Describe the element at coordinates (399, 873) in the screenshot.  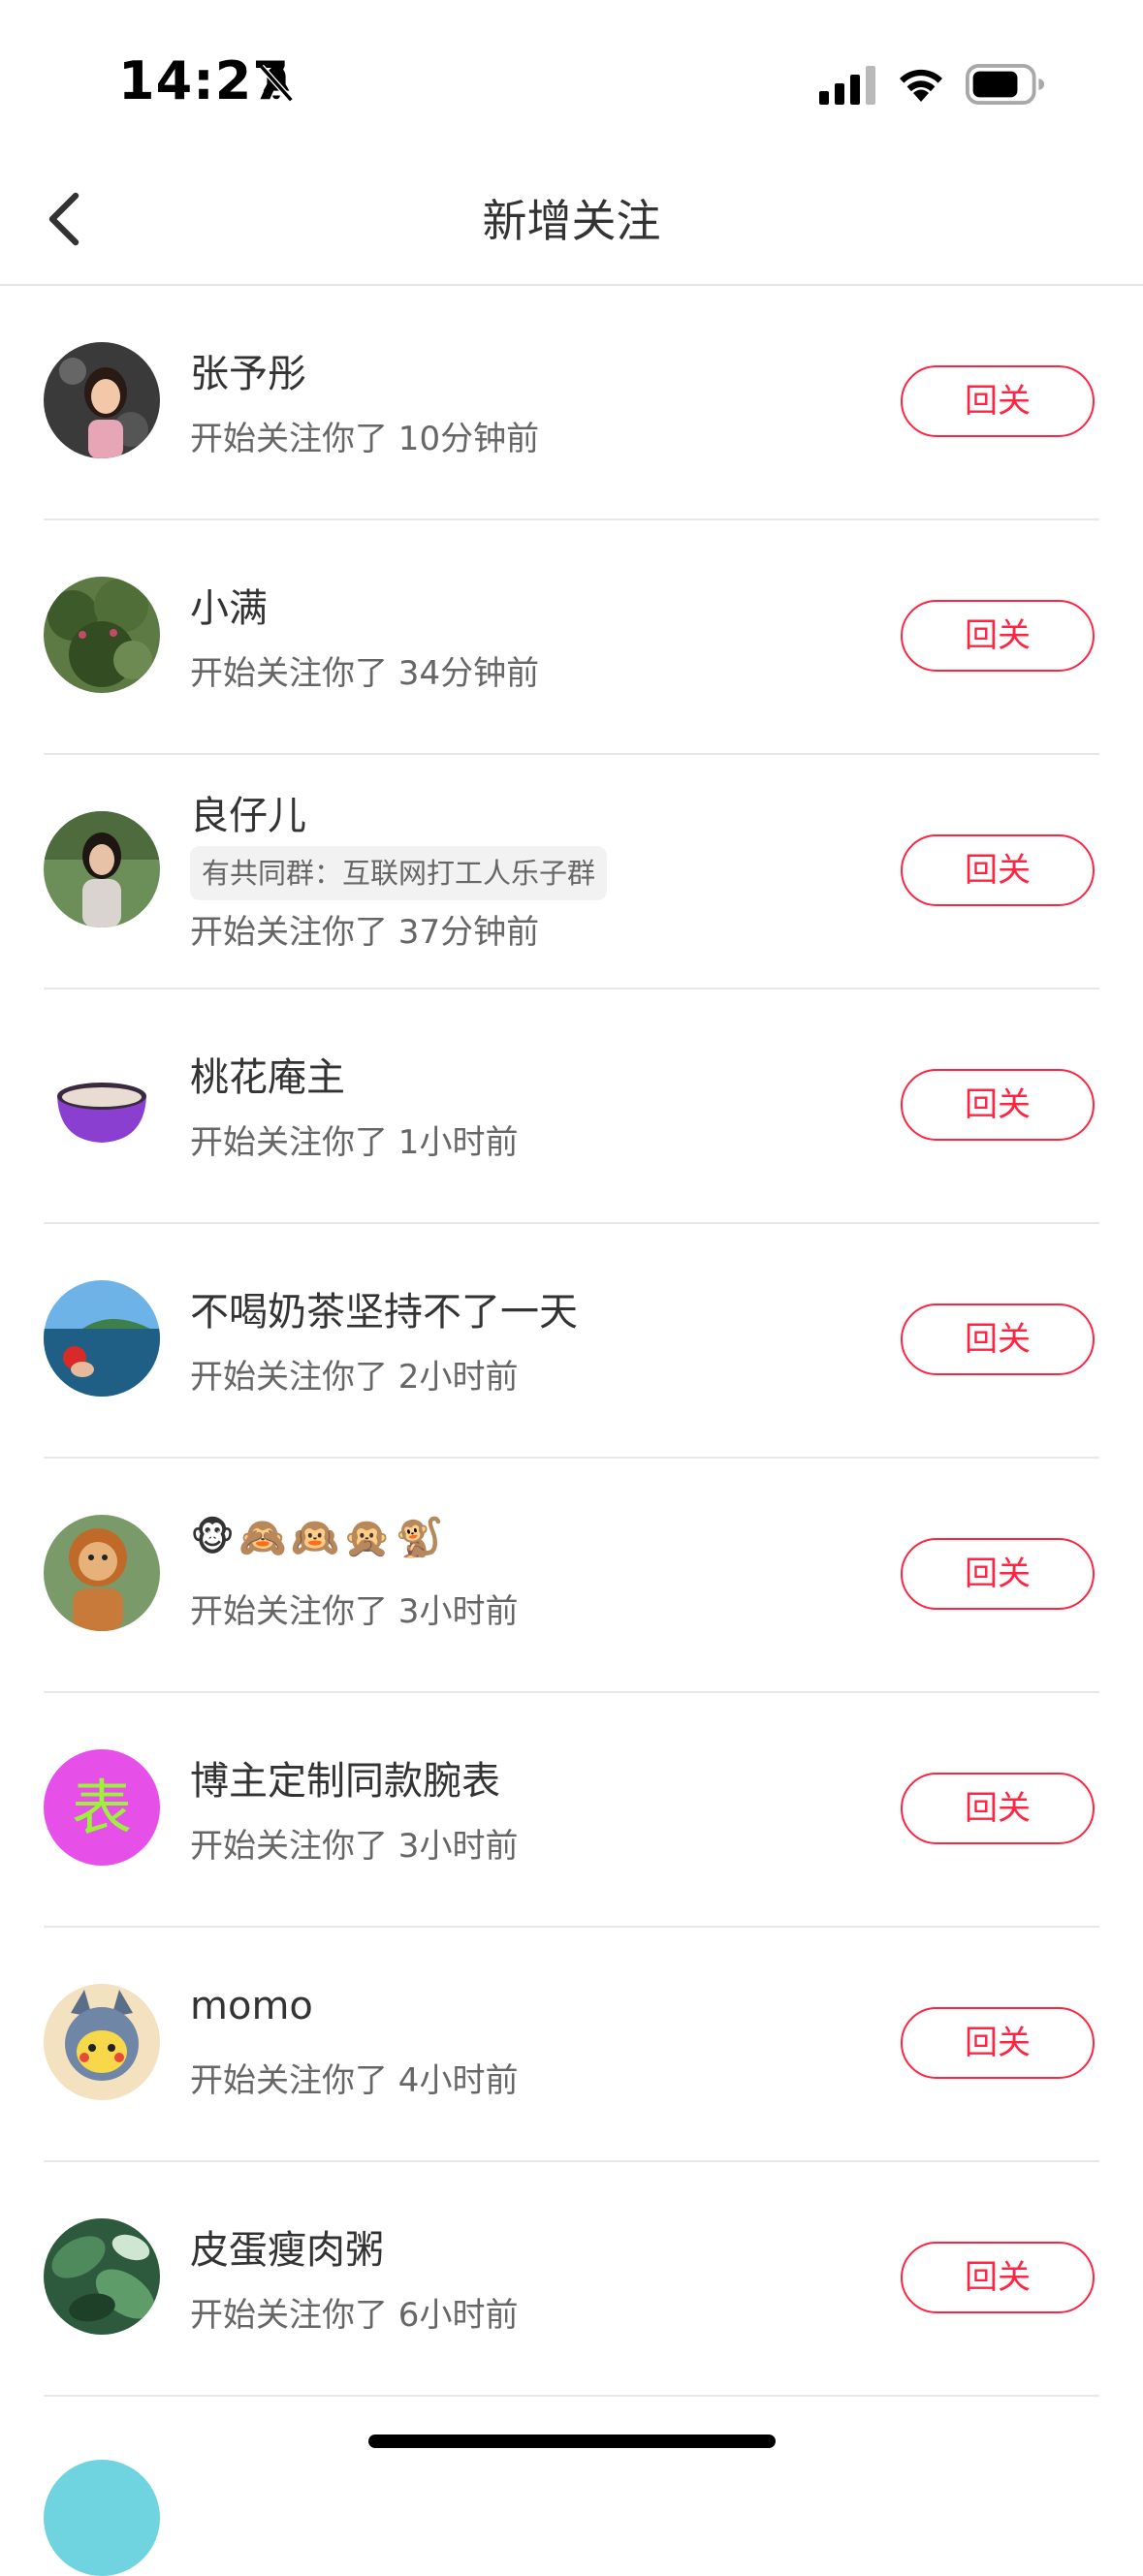
I see `mutual-group-tag: 有共同群：互联网打工人乐子群` at that location.